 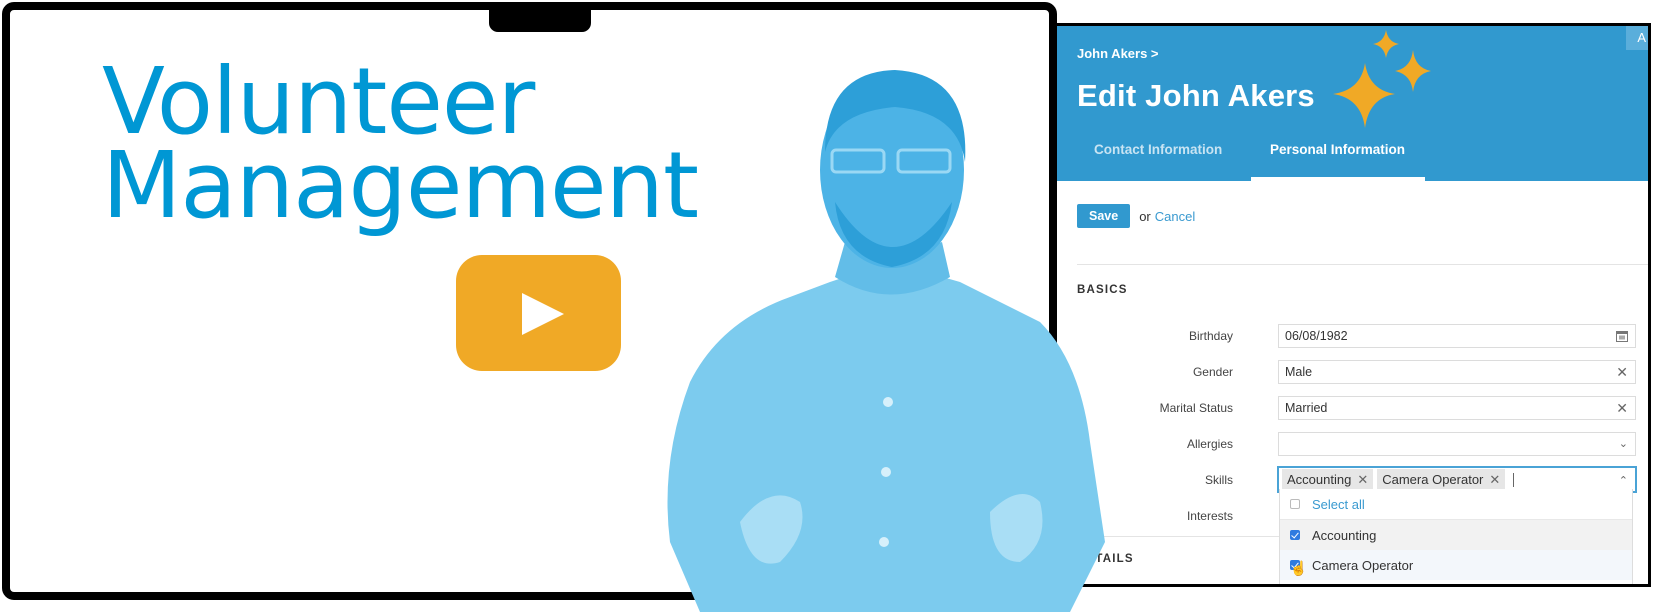 What do you see at coordinates (1338, 179) in the screenshot?
I see `active-tab-indicator` at bounding box center [1338, 179].